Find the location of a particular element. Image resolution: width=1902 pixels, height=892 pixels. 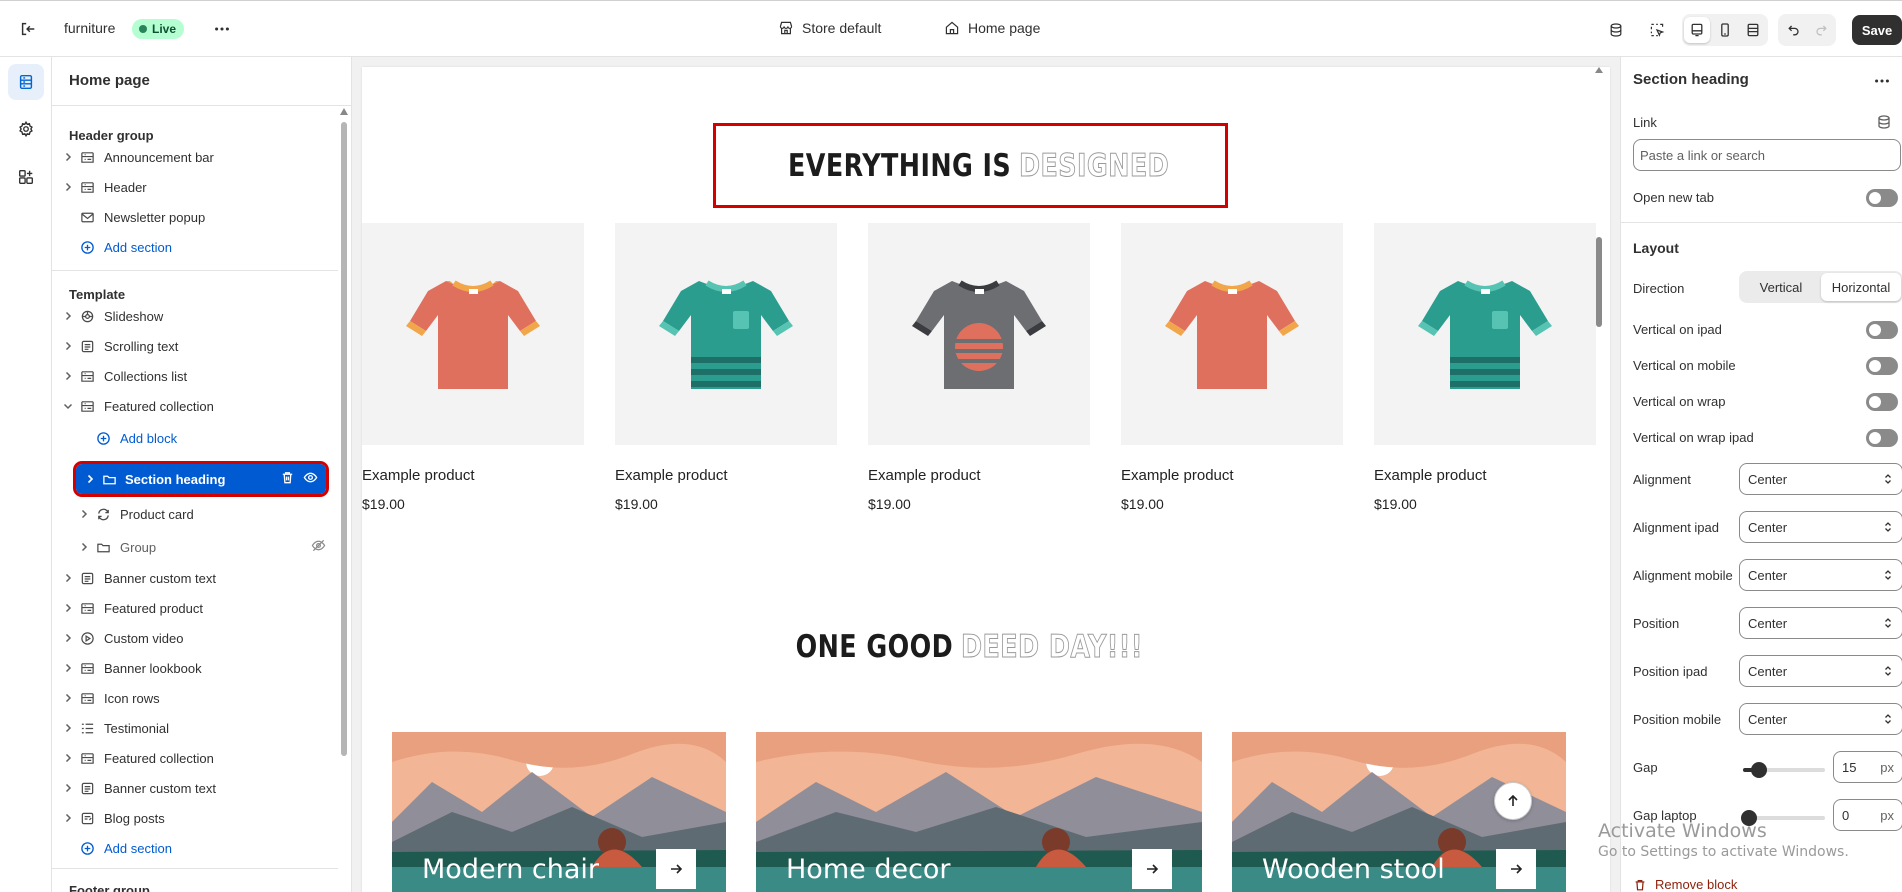

more-options-button is located at coordinates (1882, 81).